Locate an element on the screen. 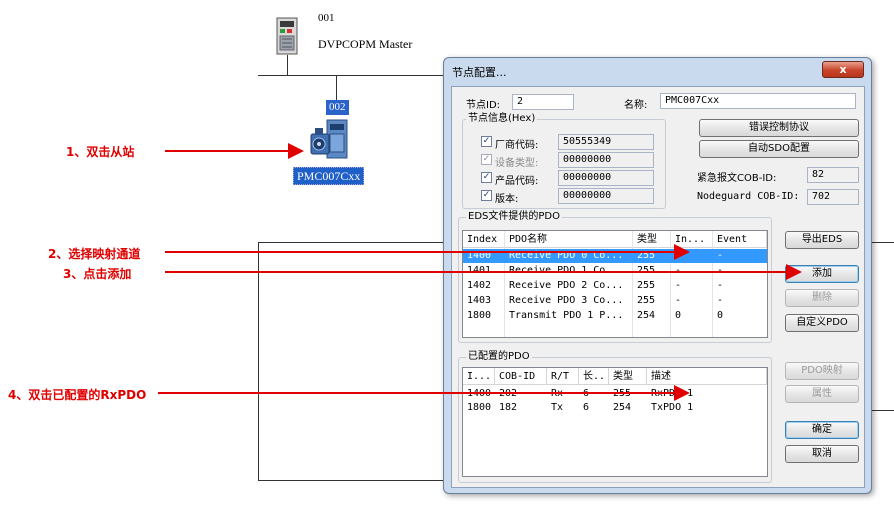 The image size is (894, 508). cfg-cell-cobid: 182 is located at coordinates (508, 407).